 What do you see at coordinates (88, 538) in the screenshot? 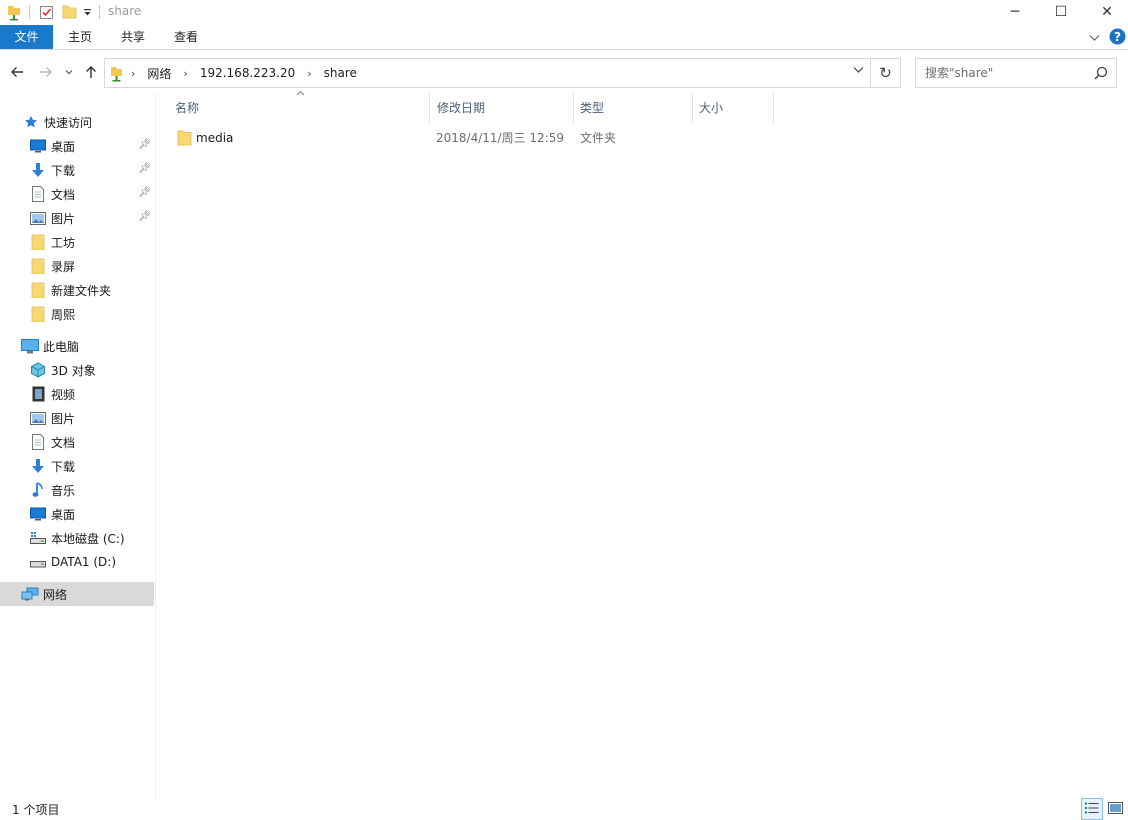
I see `nav-label: 本地磁盘 (C:)` at bounding box center [88, 538].